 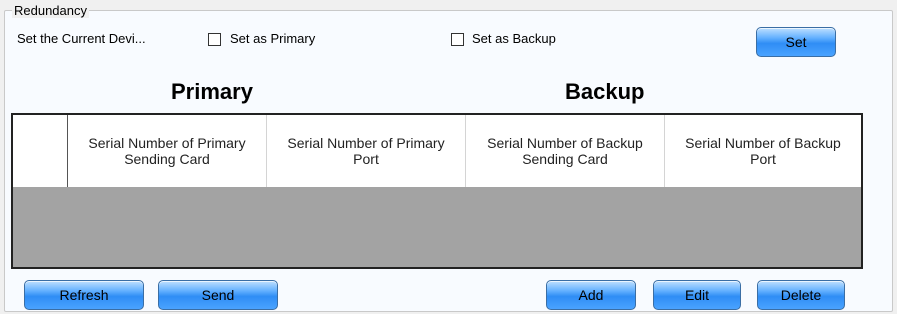 I want to click on set-button-label: Set, so click(x=796, y=42).